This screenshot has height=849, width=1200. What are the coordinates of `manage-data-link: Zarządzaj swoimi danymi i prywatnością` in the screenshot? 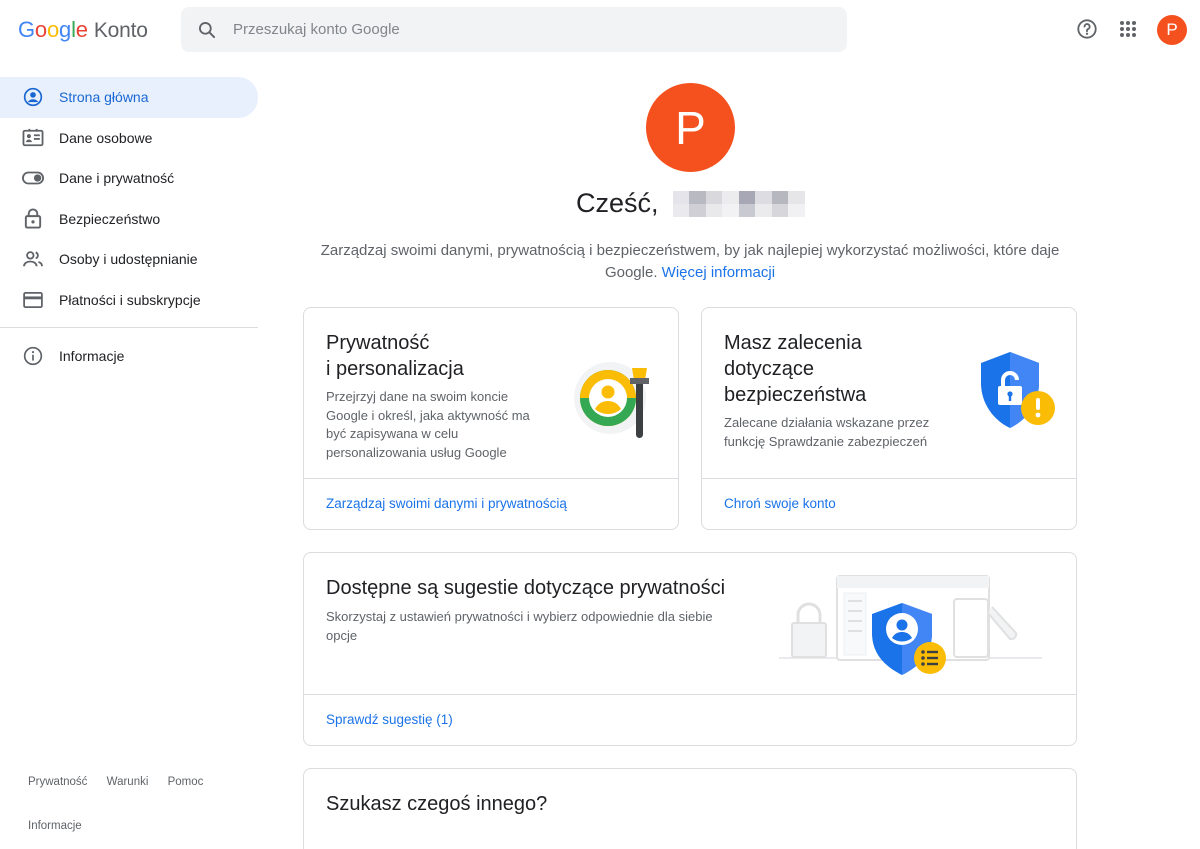 It's located at (446, 503).